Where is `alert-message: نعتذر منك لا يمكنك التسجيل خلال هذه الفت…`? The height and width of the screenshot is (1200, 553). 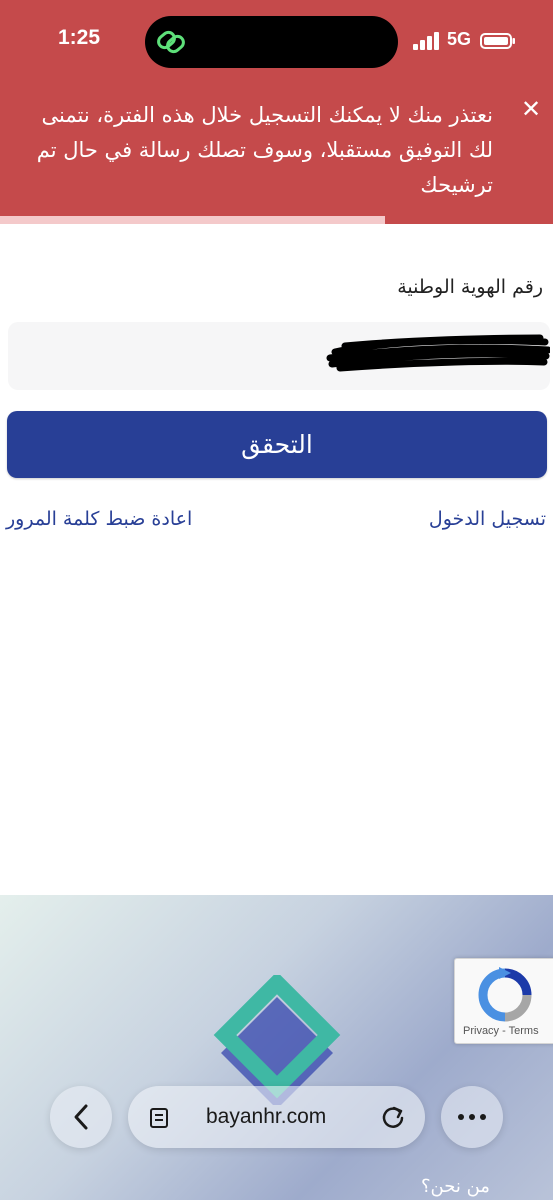
alert-message: نعتذر منك لا يمكنك التسجيل خلال هذه الفت… is located at coordinates (264, 150).